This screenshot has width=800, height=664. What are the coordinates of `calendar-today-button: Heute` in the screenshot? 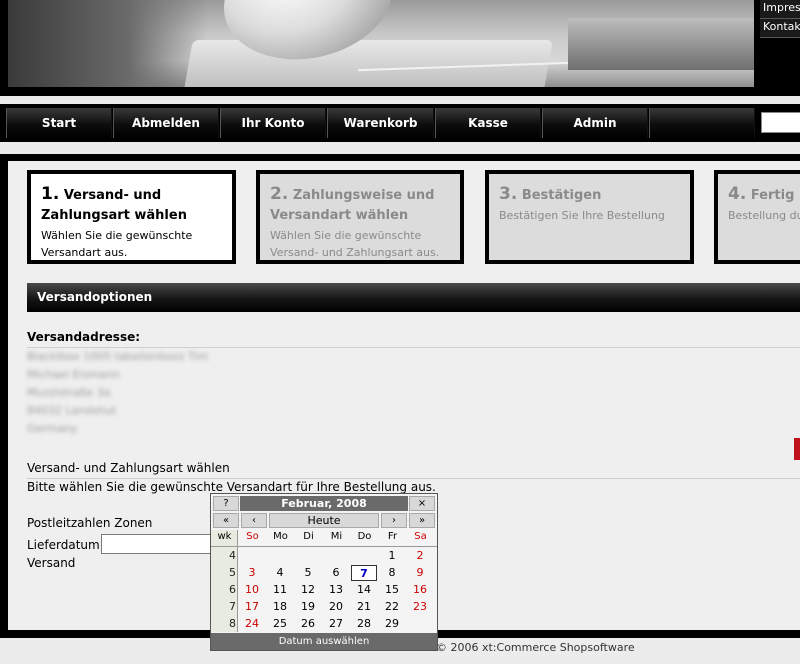 It's located at (324, 520).